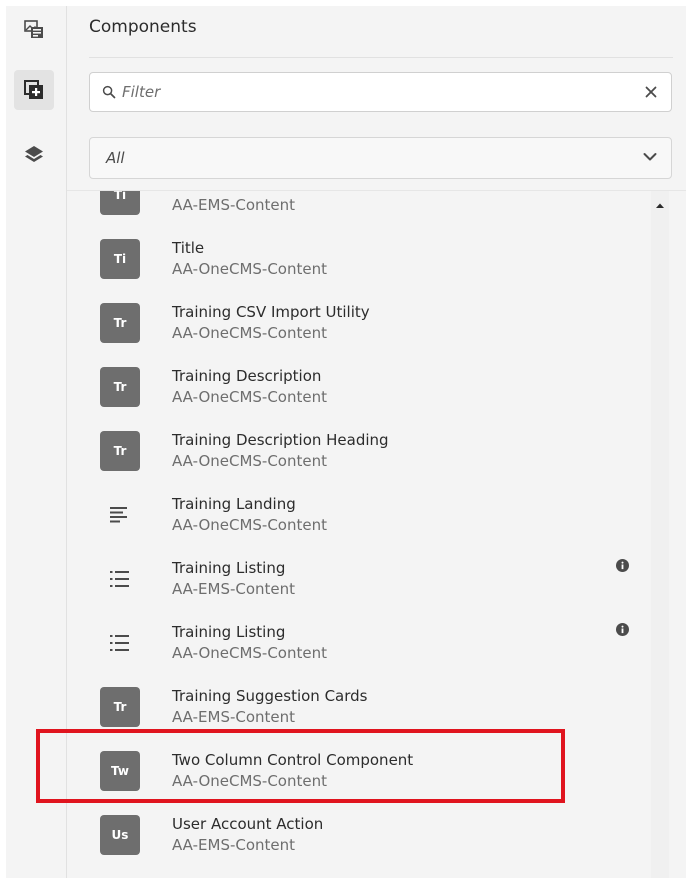 This screenshot has height=879, width=692. I want to click on filter-field, so click(380, 92).